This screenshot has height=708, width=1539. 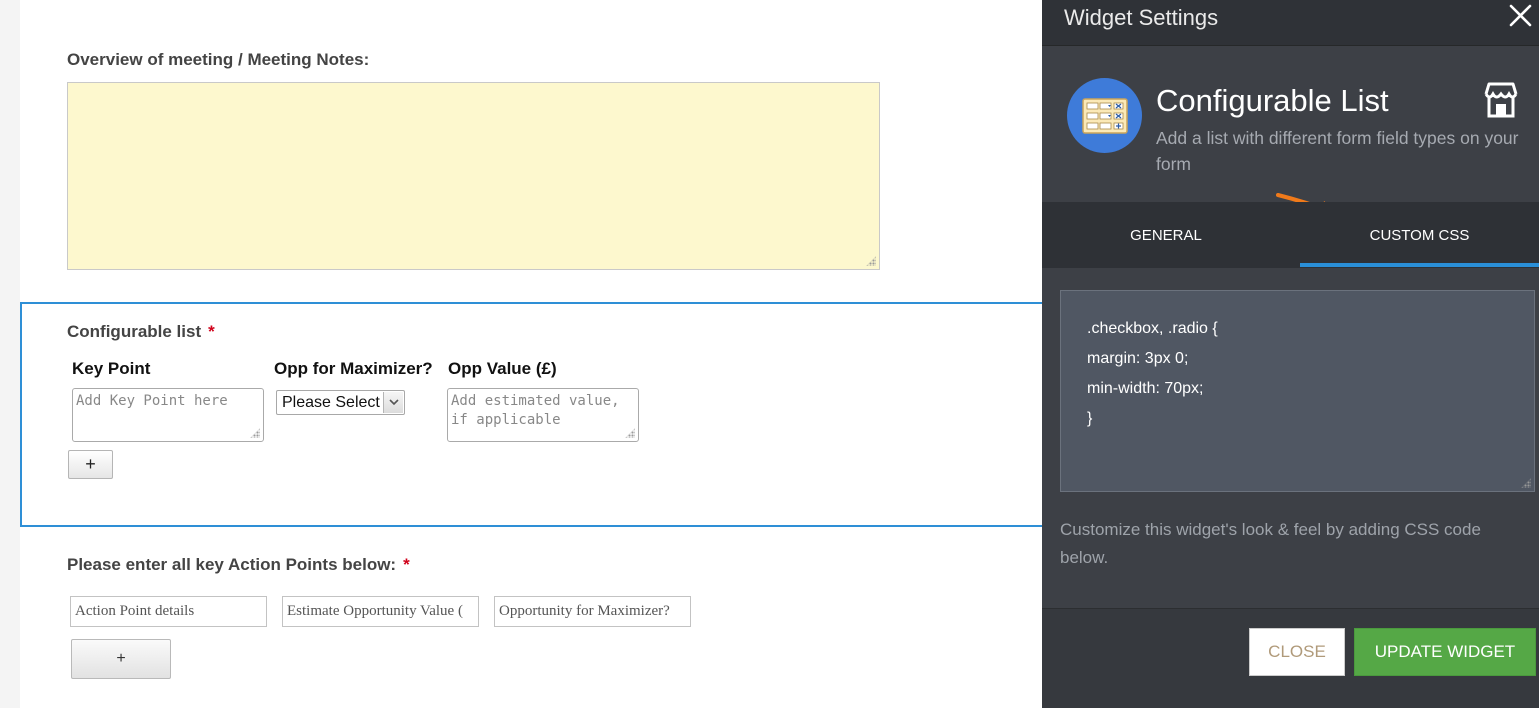 I want to click on css-code-line: }, so click(x=1090, y=418).